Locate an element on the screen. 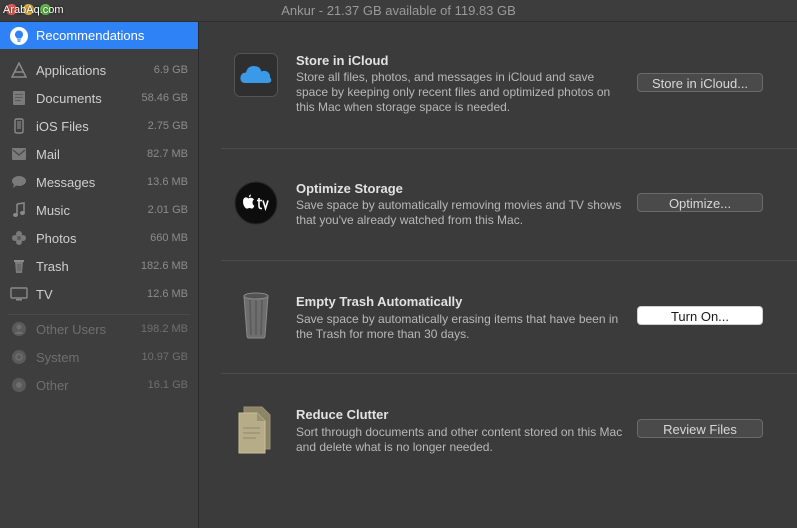 Image resolution: width=797 pixels, height=528 pixels. trash-can-icon is located at coordinates (256, 317).